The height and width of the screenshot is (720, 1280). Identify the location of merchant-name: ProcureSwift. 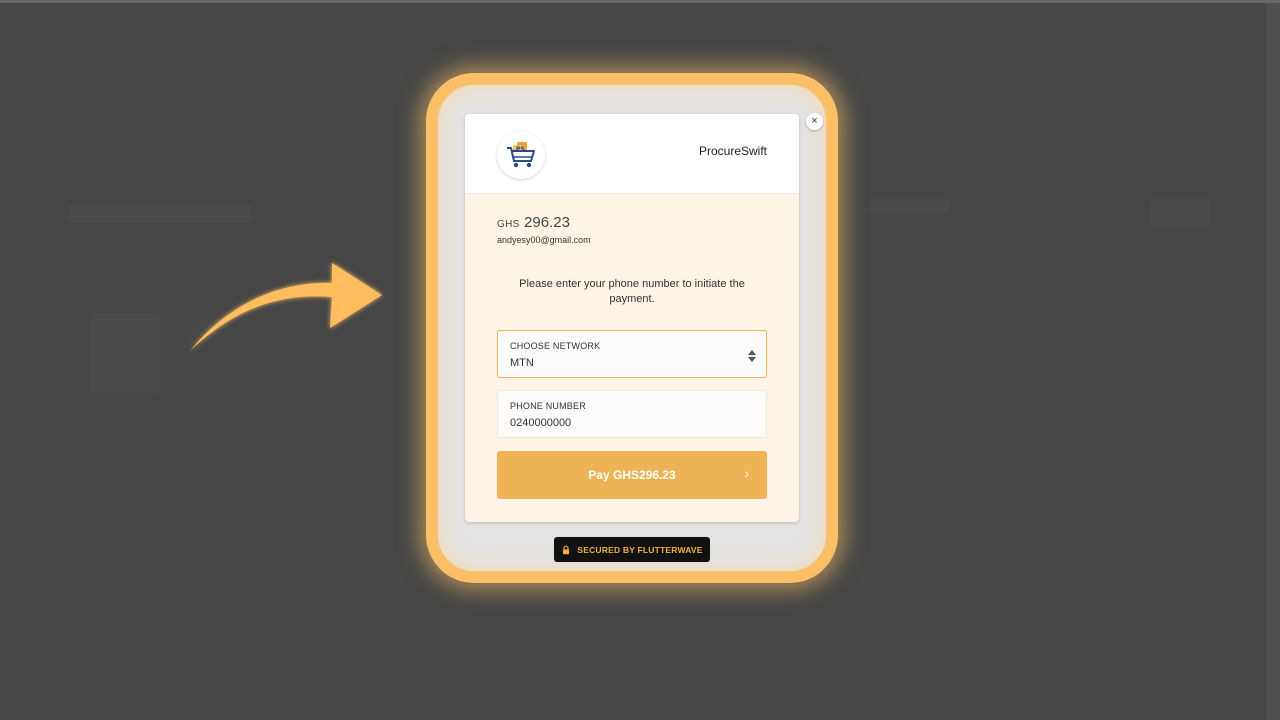
(732, 151).